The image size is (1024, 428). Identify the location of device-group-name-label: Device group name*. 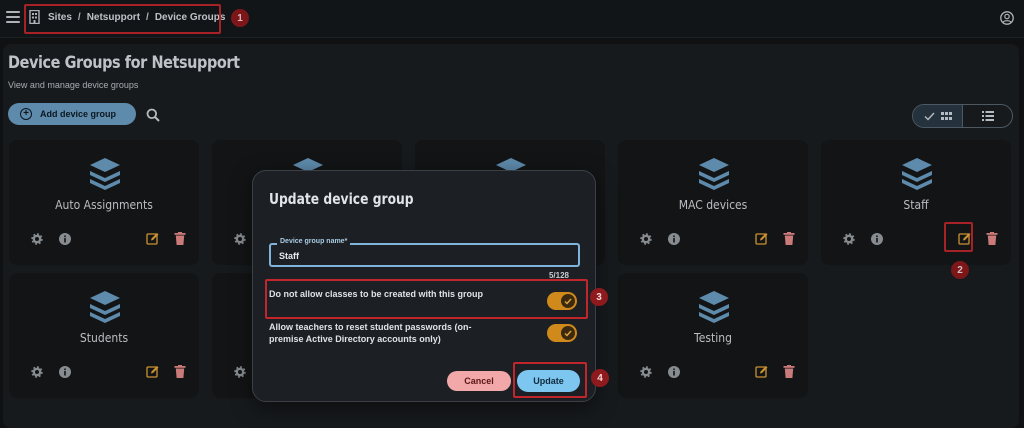
(314, 241).